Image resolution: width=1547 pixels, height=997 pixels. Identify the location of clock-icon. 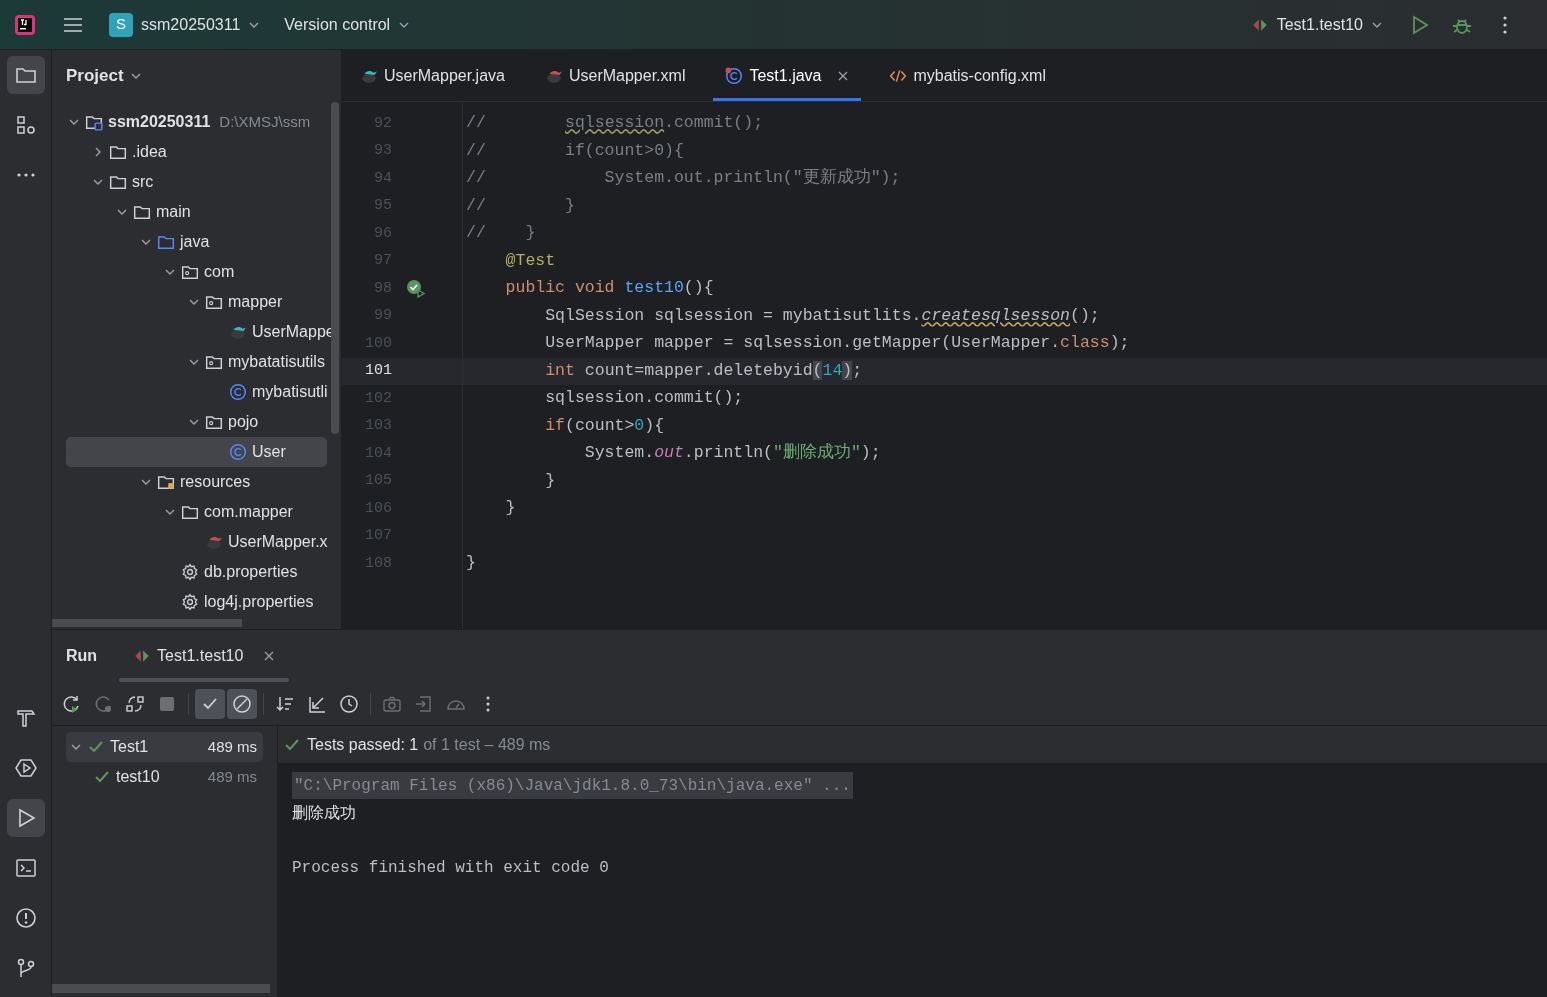
(349, 703).